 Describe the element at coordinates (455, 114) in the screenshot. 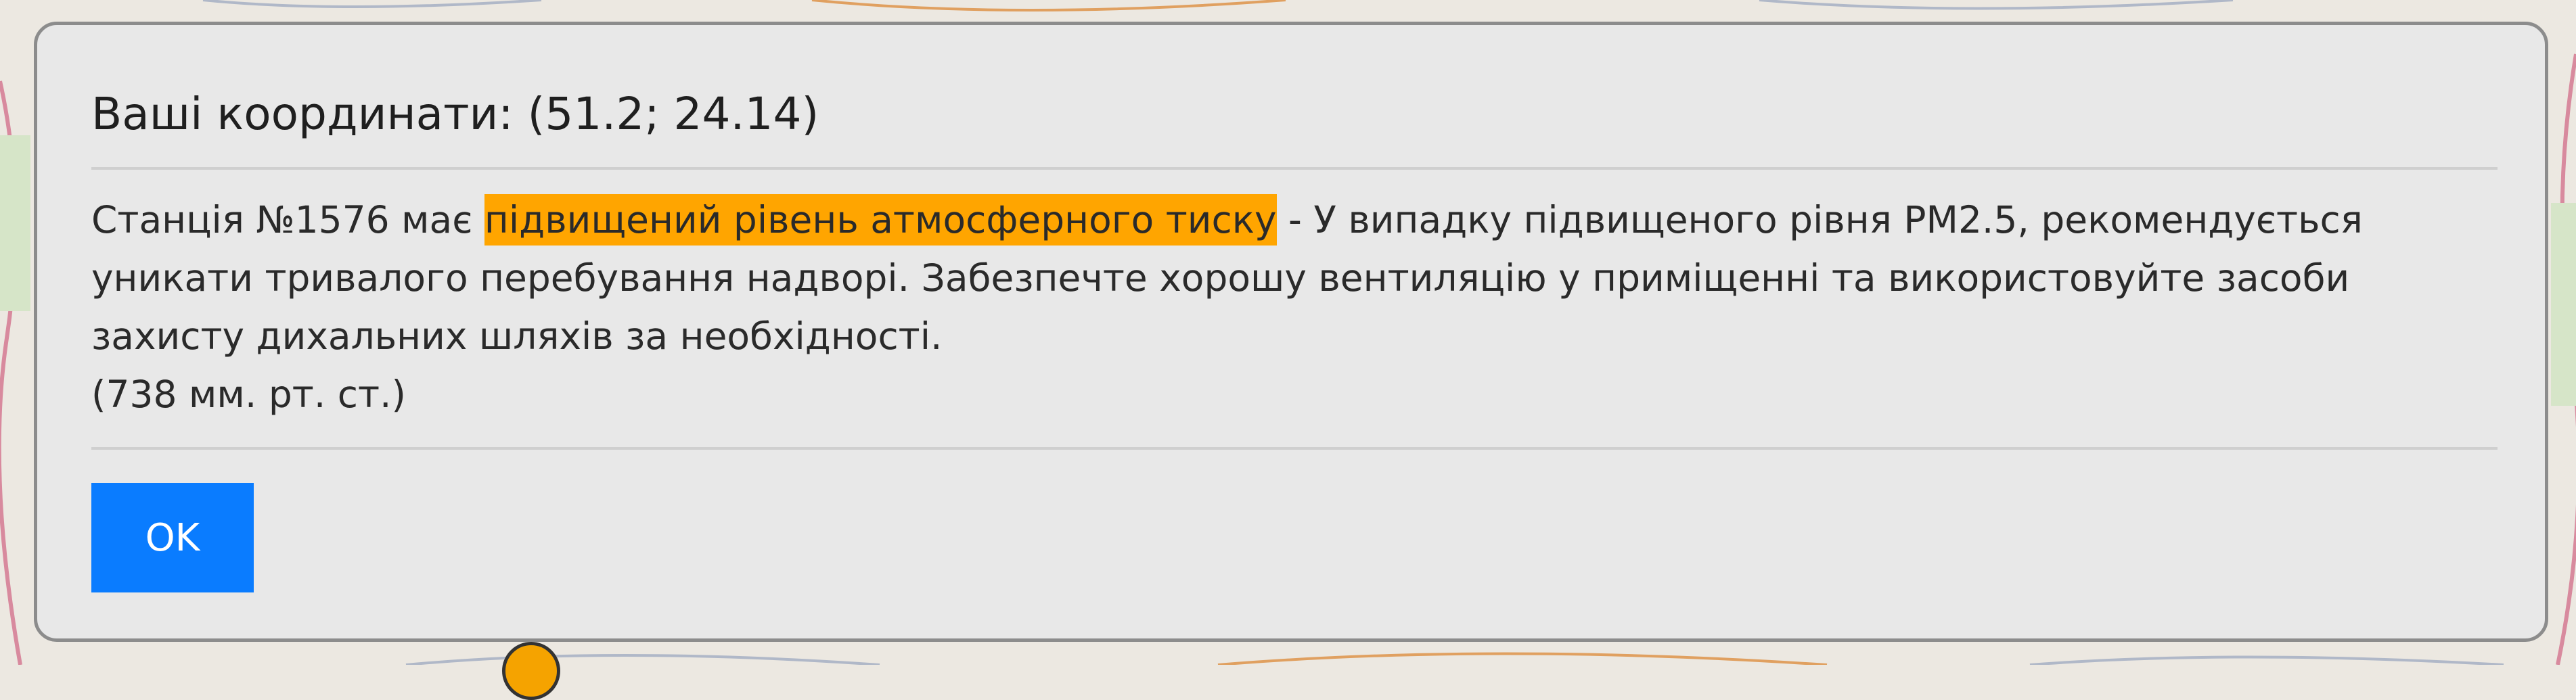

I see `dialog-title: Ваші координати: (51.2; 24.14)` at that location.